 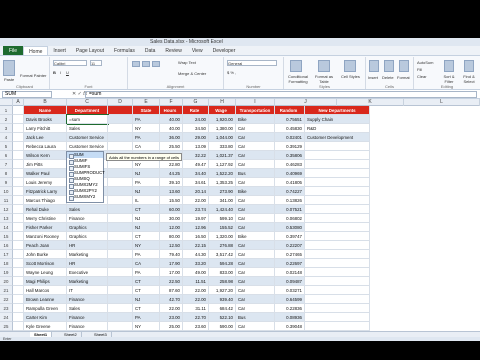 I want to click on row-number: 9, so click(x=6, y=182).